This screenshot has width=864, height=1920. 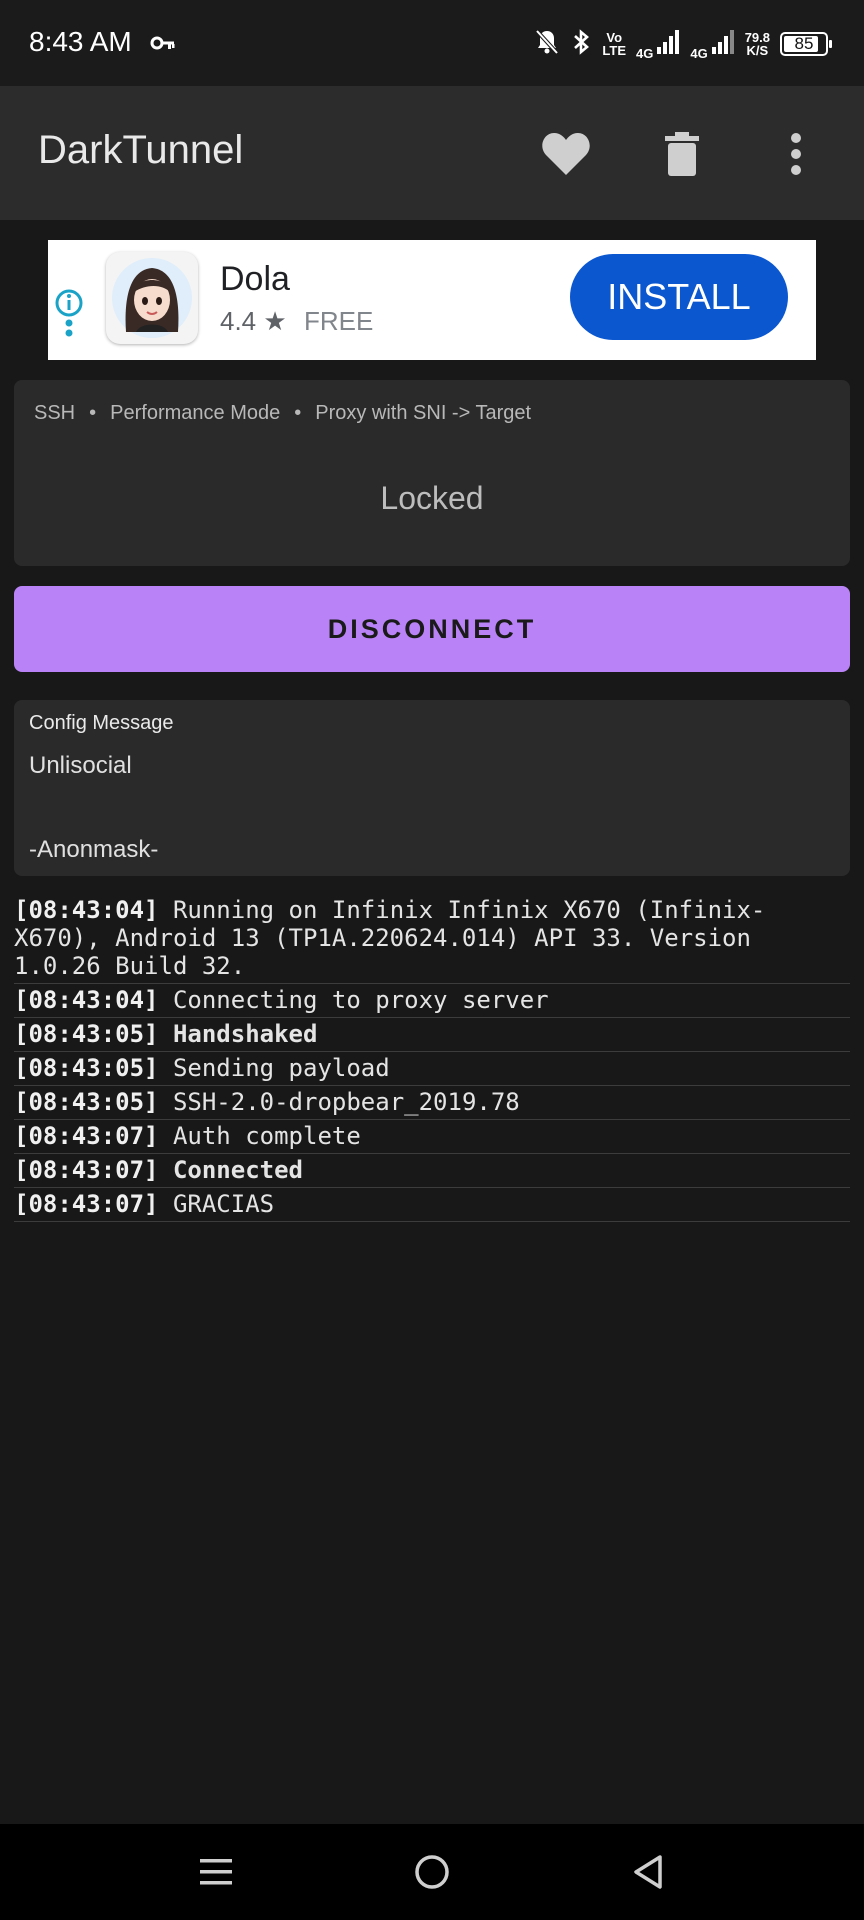 I want to click on ad-app-name: Dola, so click(x=255, y=279).